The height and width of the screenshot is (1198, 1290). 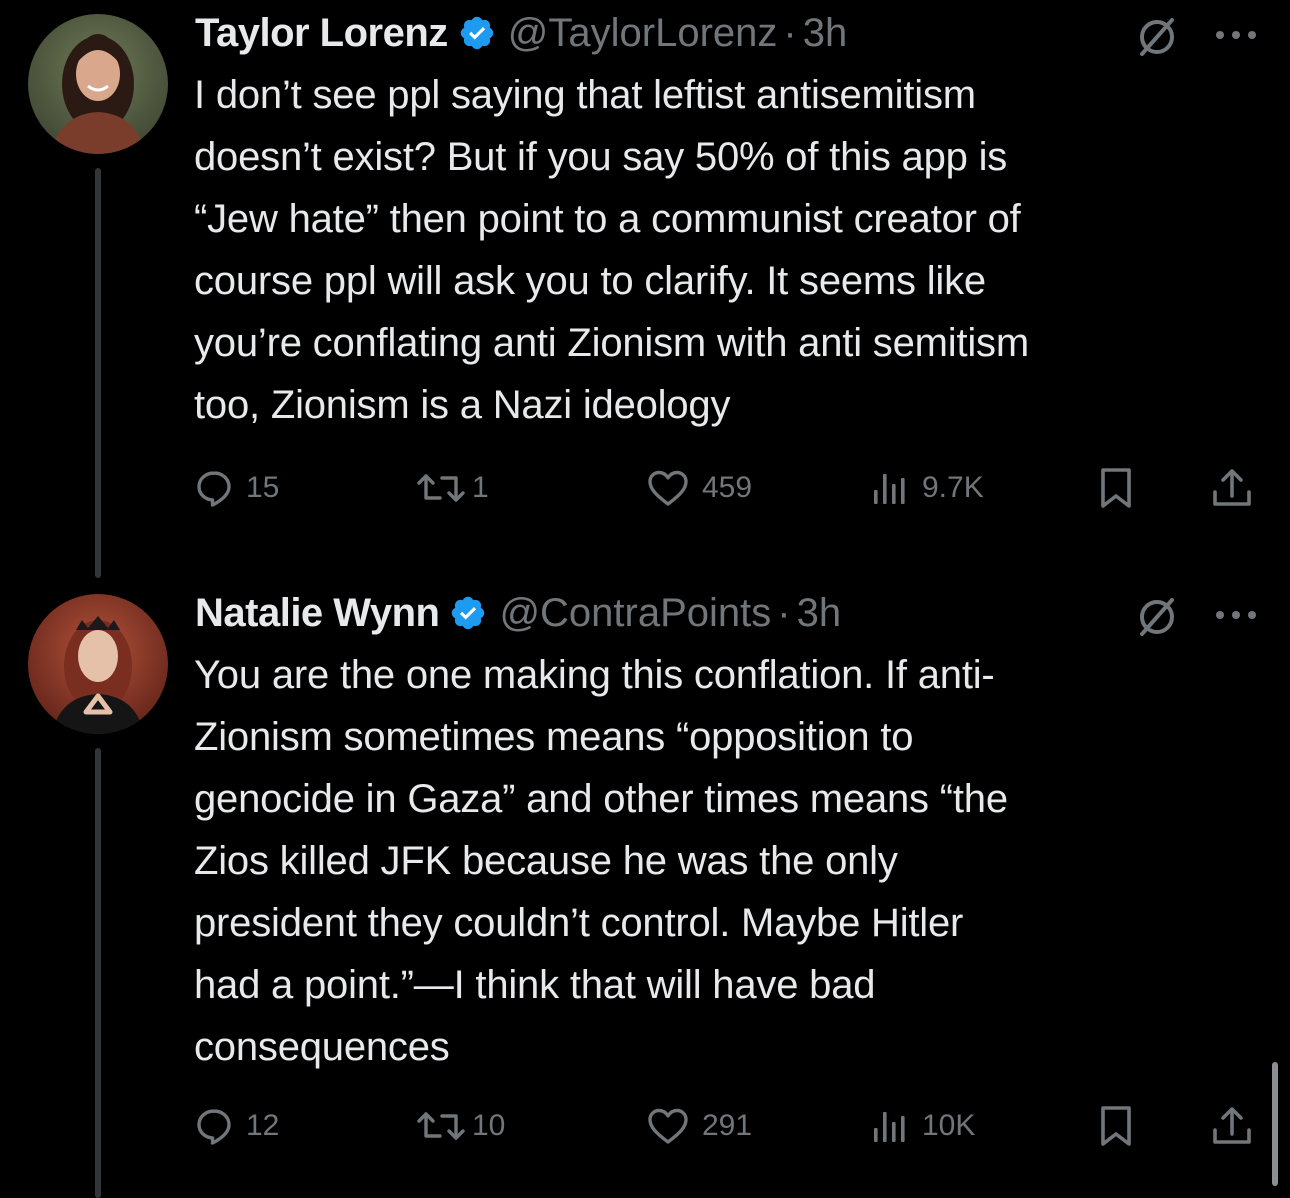 I want to click on repost-button: 1, so click(x=452, y=488).